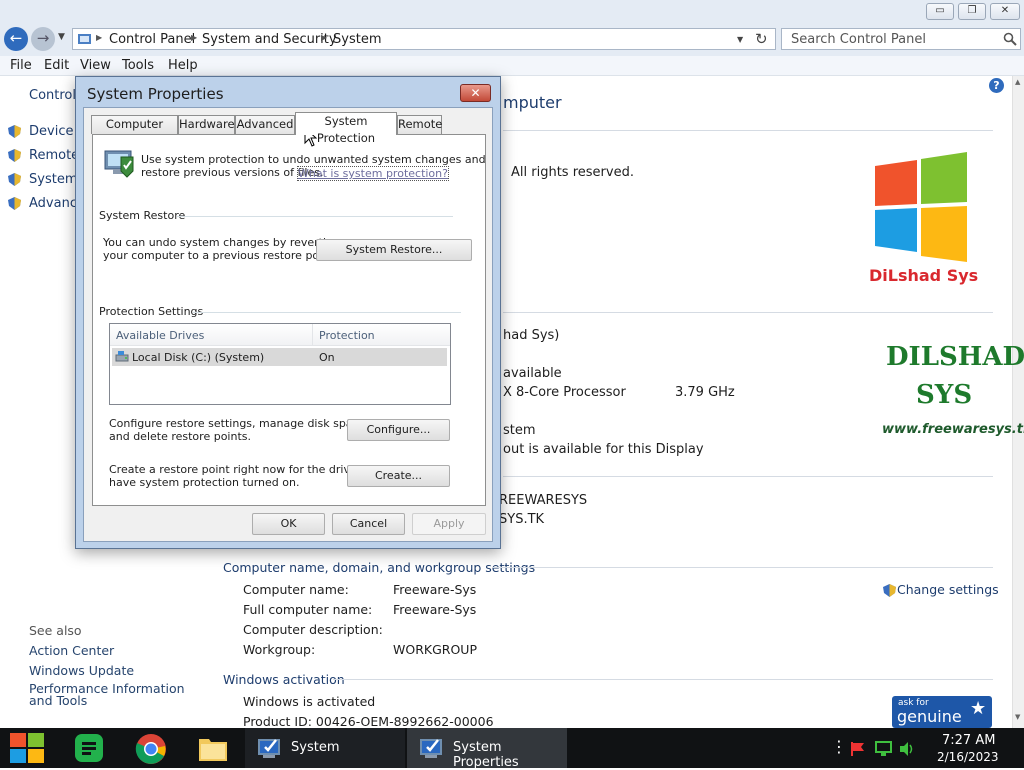  I want to click on support-manufacturer: REEWARESYS, so click(543, 500).